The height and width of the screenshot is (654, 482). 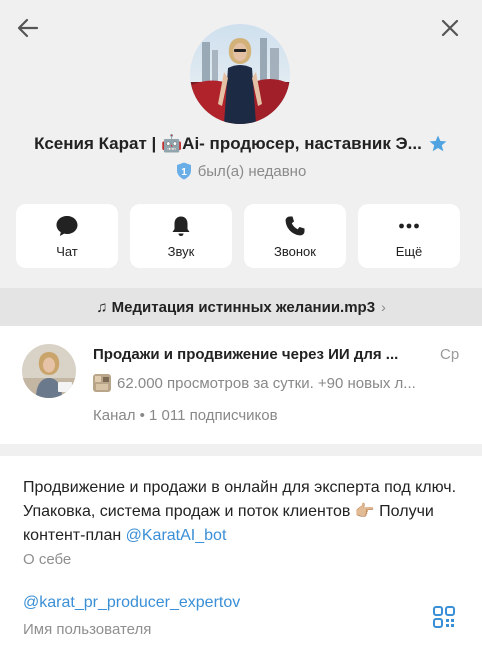 I want to click on chevron-right-icon: ›, so click(x=383, y=307).